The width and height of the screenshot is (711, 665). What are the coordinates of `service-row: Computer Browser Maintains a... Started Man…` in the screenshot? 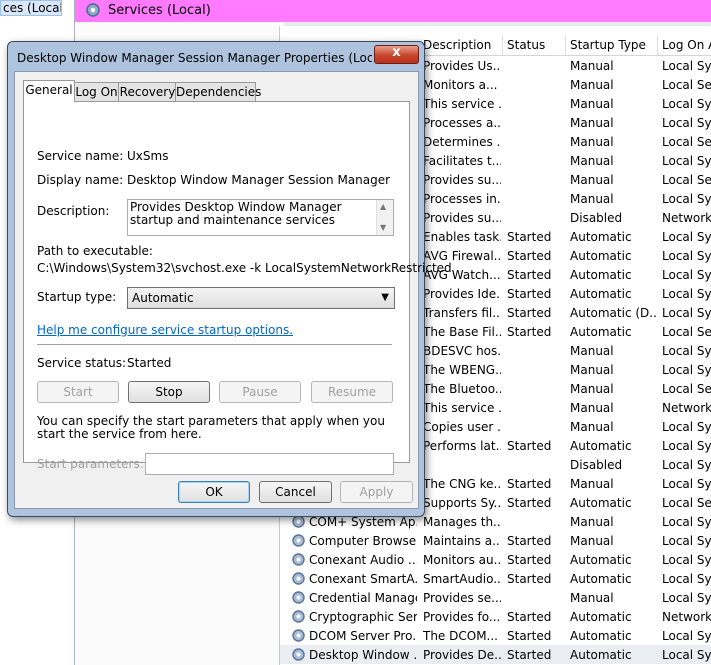 It's located at (495, 540).